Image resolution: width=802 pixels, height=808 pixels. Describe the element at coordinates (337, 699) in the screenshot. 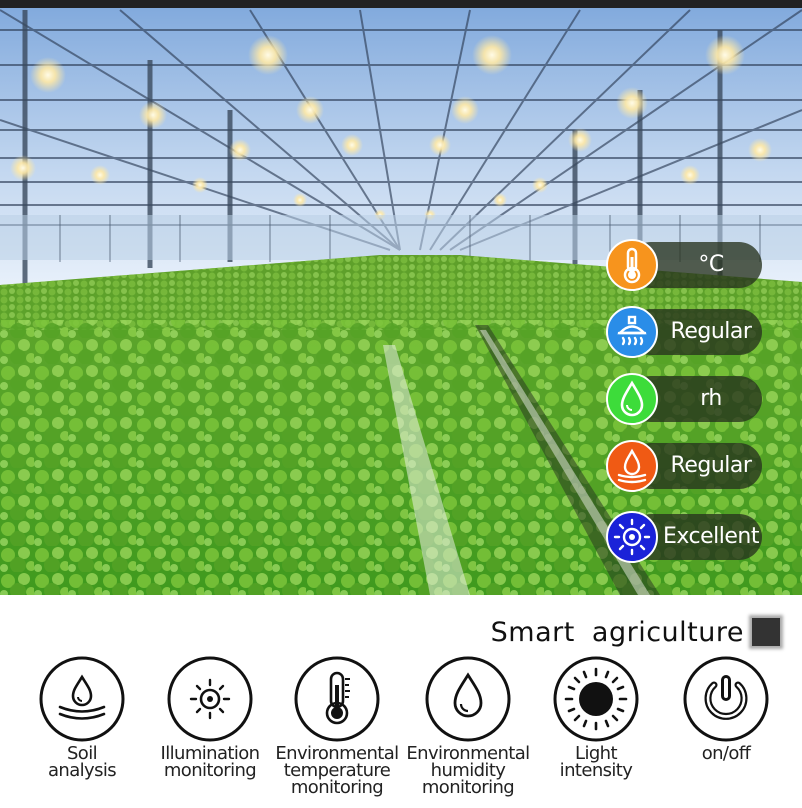

I see `thermometer-outline-icon` at that location.